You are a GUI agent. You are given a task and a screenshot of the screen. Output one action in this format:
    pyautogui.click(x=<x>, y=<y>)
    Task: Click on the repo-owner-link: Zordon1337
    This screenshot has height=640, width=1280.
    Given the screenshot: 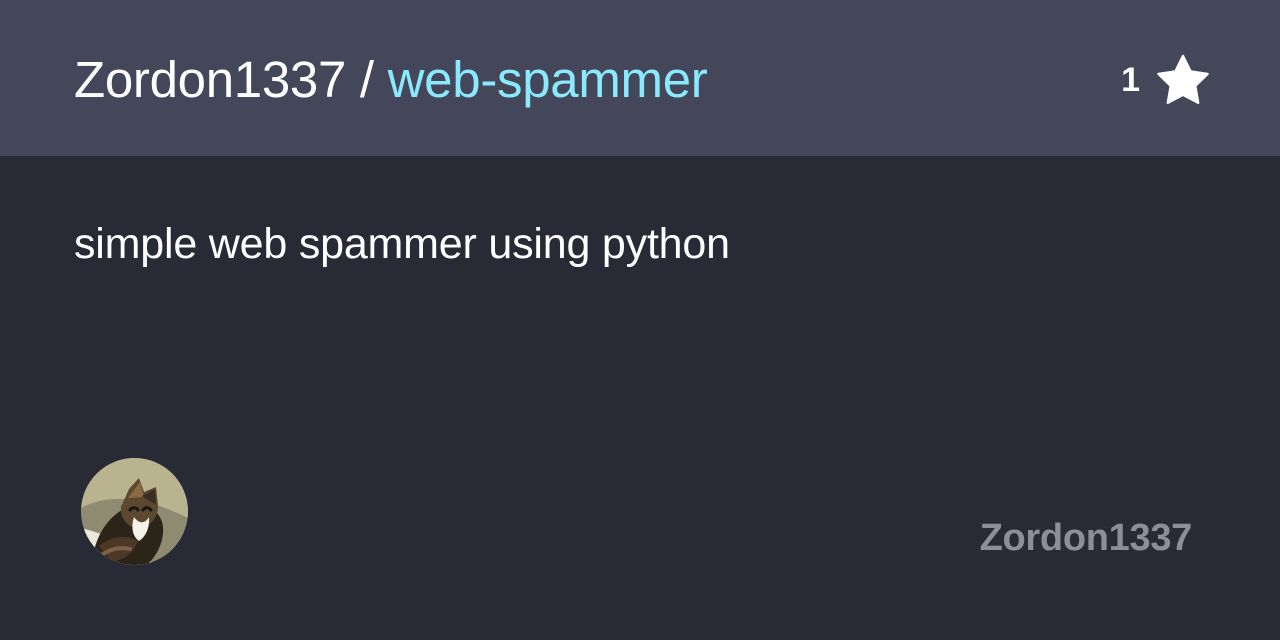 What is the action you would take?
    pyautogui.click(x=210, y=79)
    